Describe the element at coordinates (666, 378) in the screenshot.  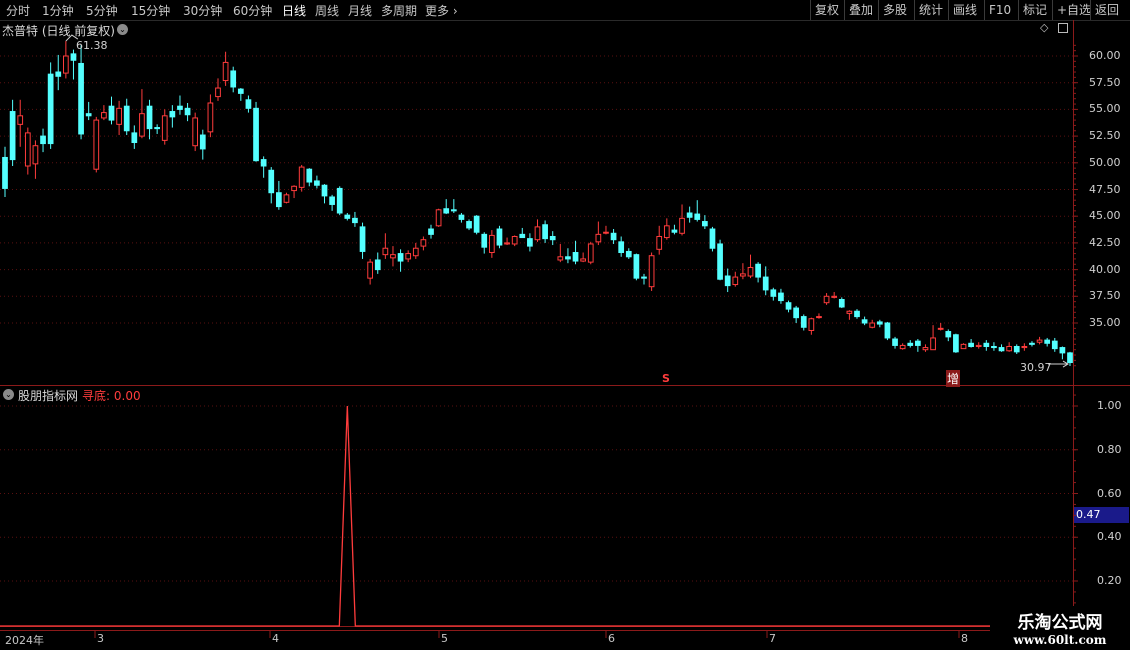
I see `signal-s-marker: S` at that location.